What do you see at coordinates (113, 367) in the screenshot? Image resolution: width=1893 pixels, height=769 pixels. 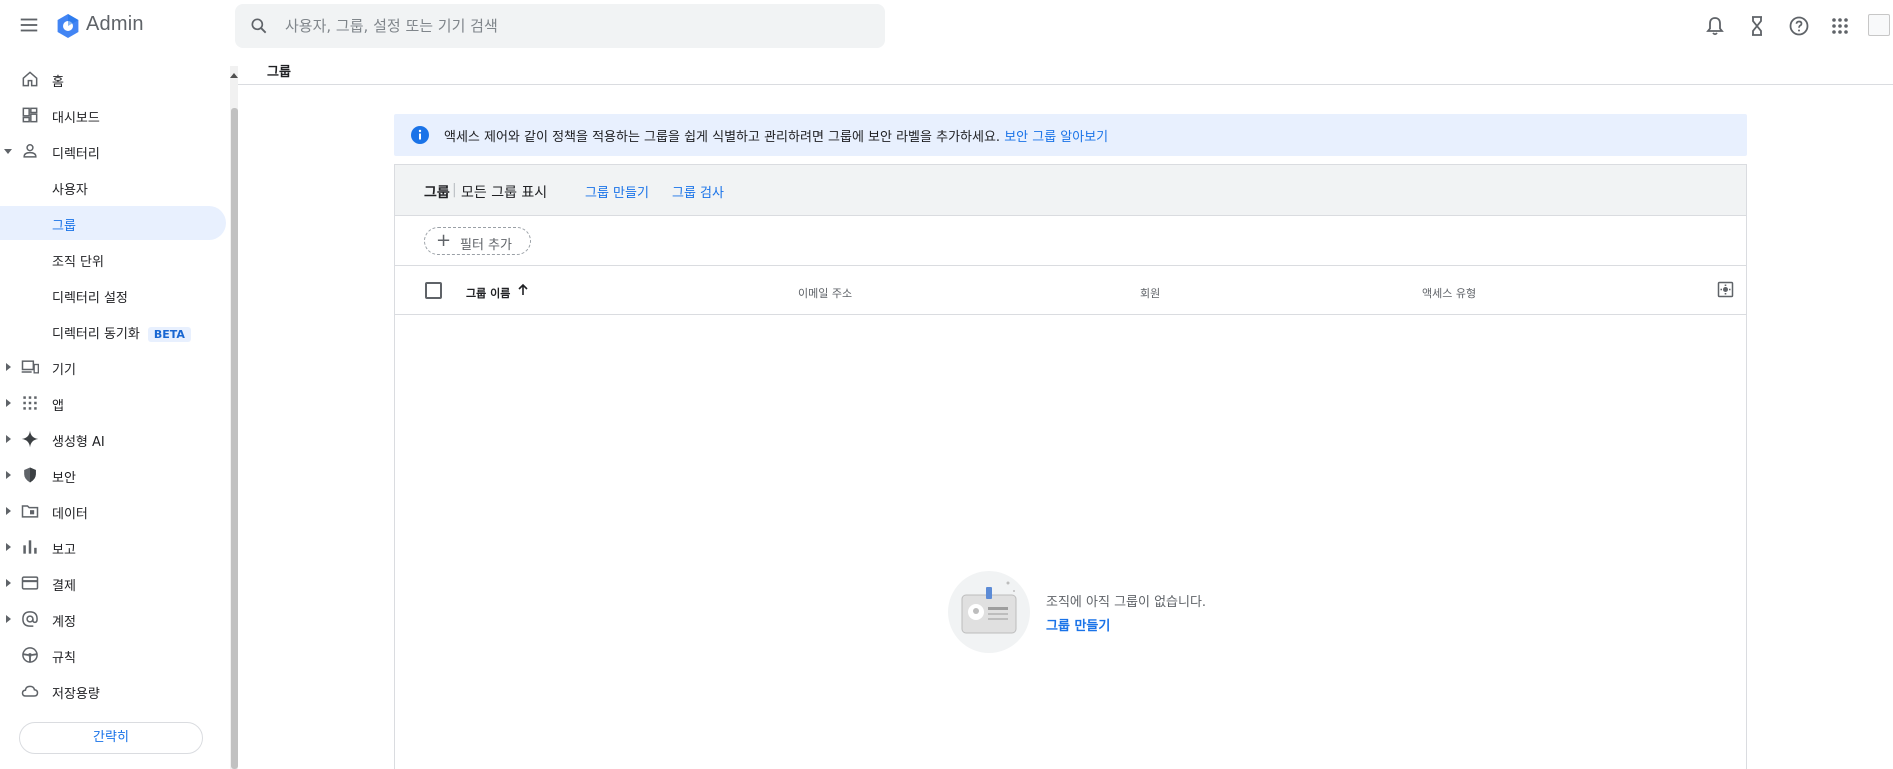 I see `sidebar-item-devices: 기기` at bounding box center [113, 367].